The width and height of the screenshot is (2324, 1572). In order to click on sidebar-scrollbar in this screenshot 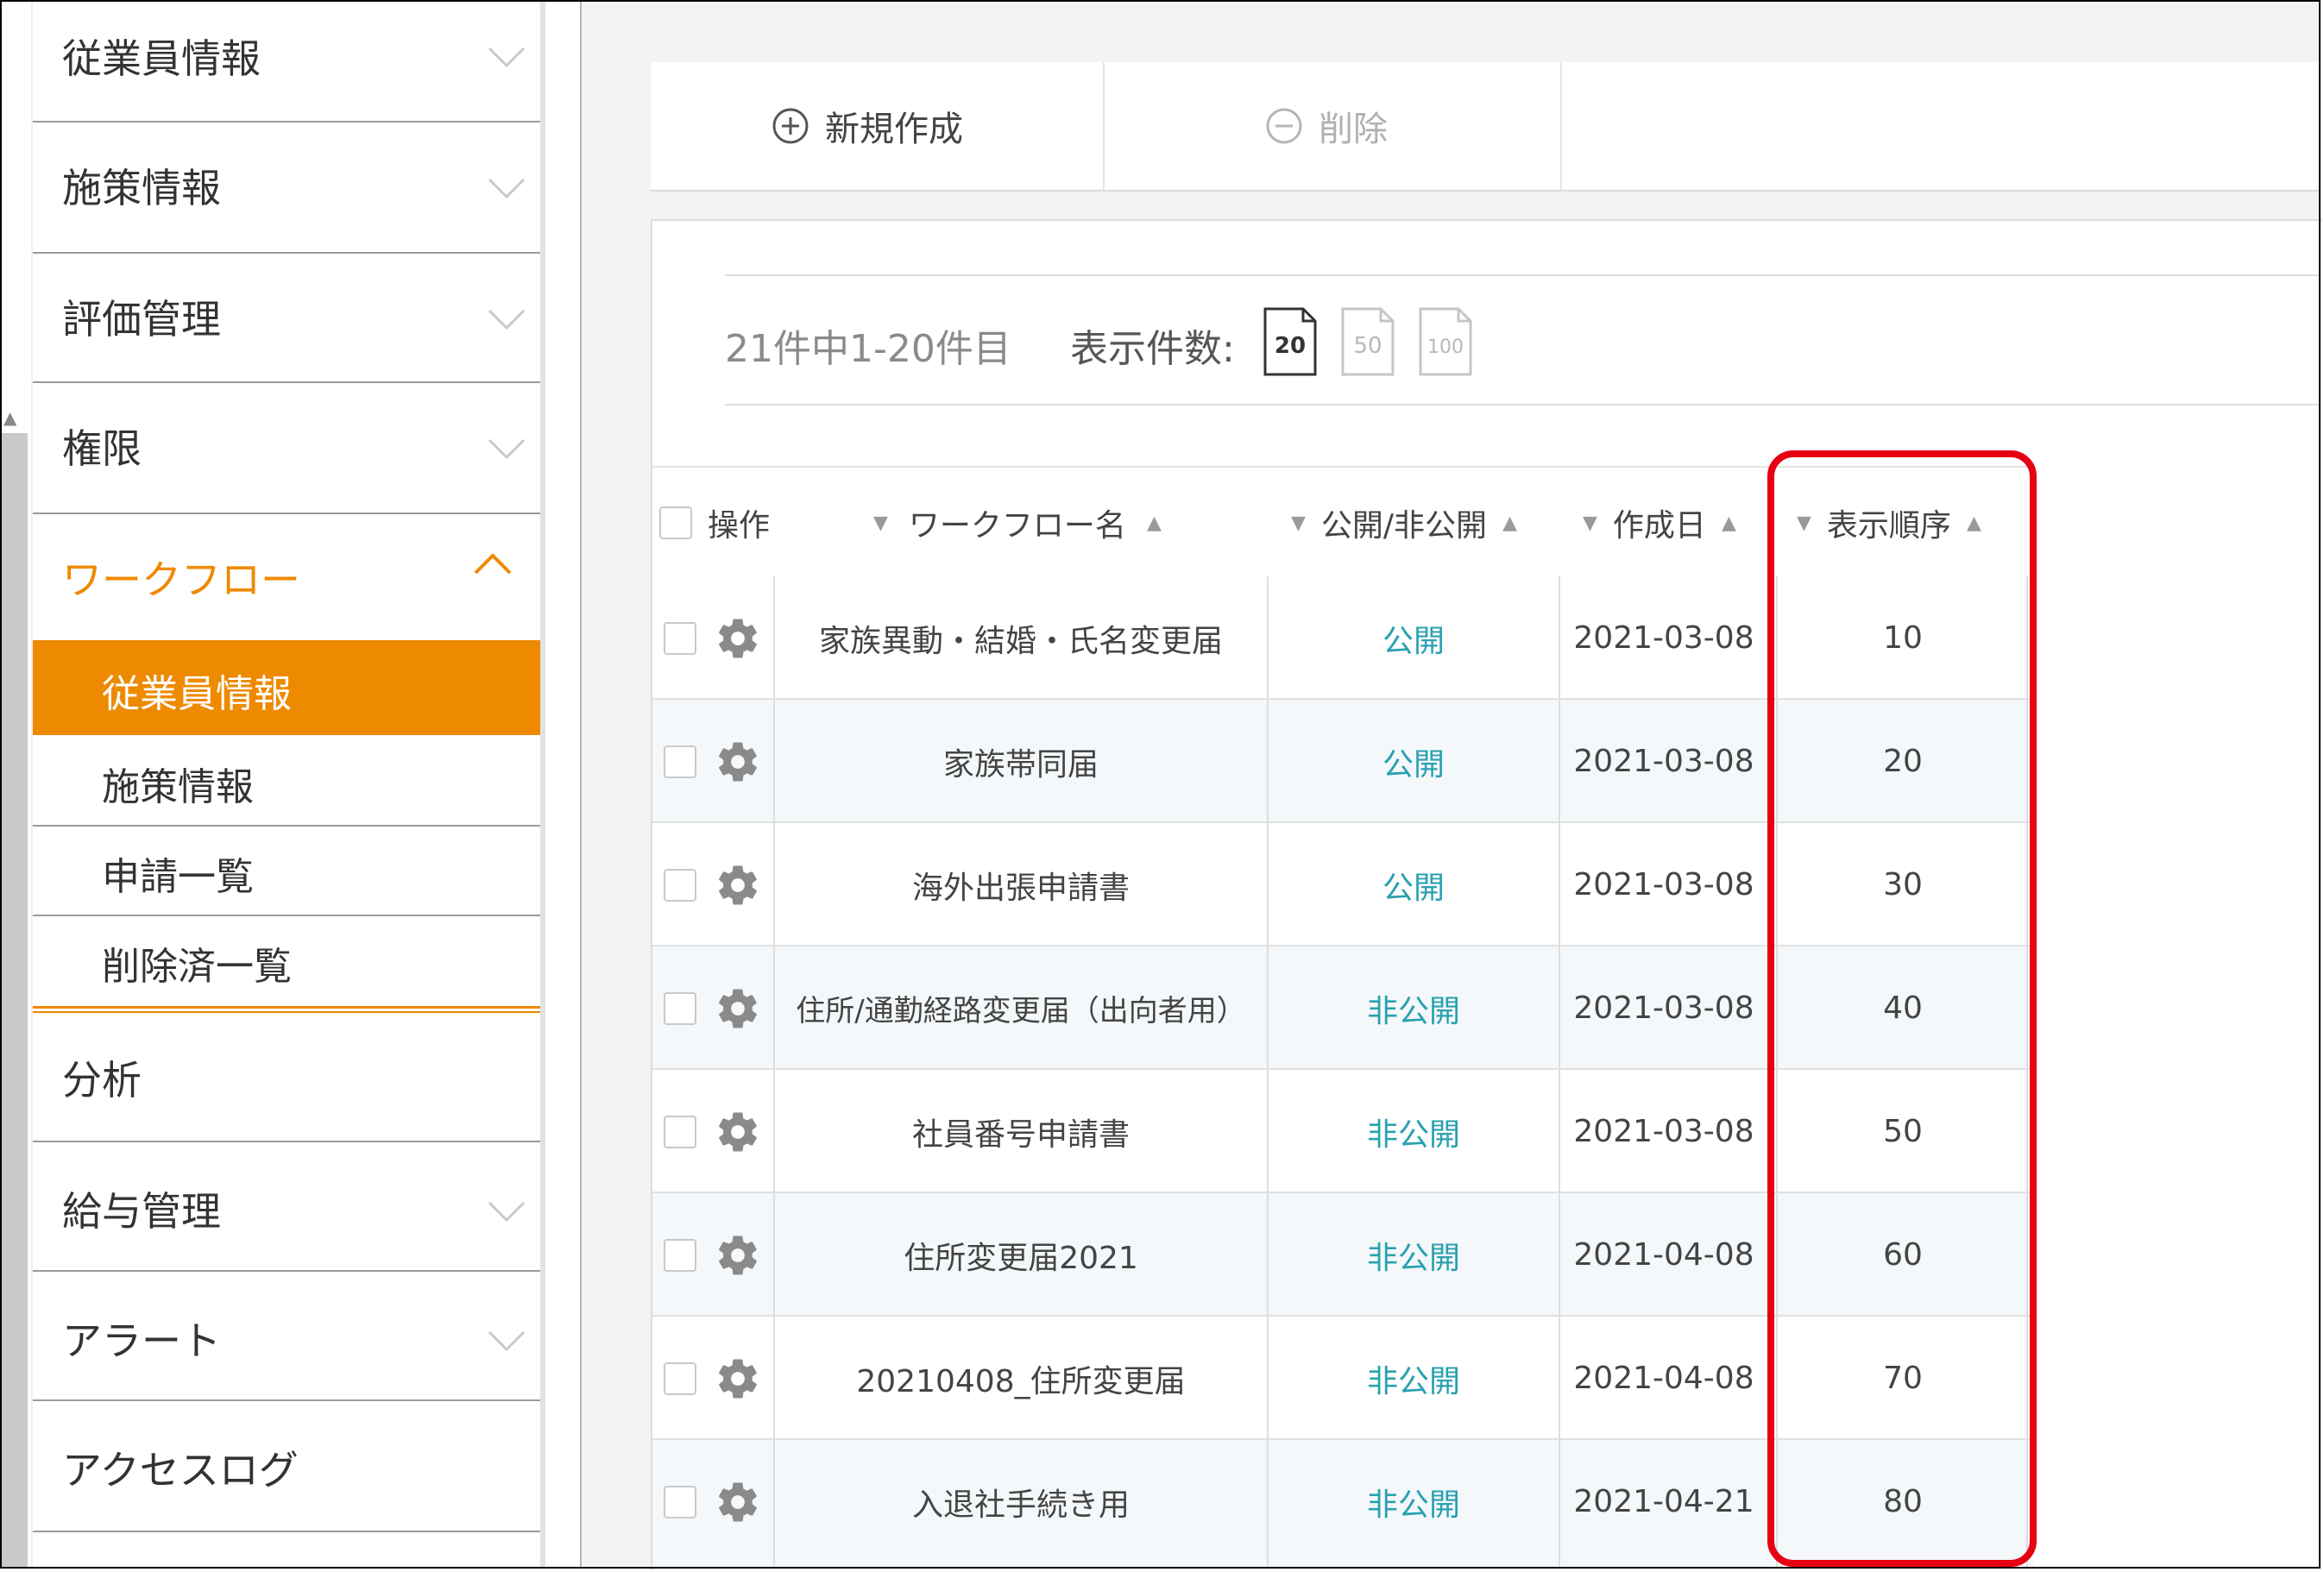, I will do `click(542, 785)`.